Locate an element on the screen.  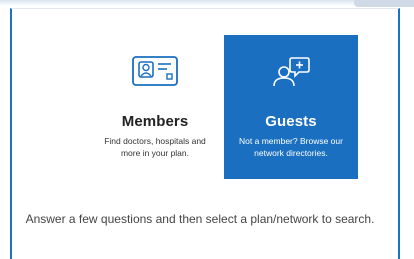
guests-title: Guests is located at coordinates (291, 121).